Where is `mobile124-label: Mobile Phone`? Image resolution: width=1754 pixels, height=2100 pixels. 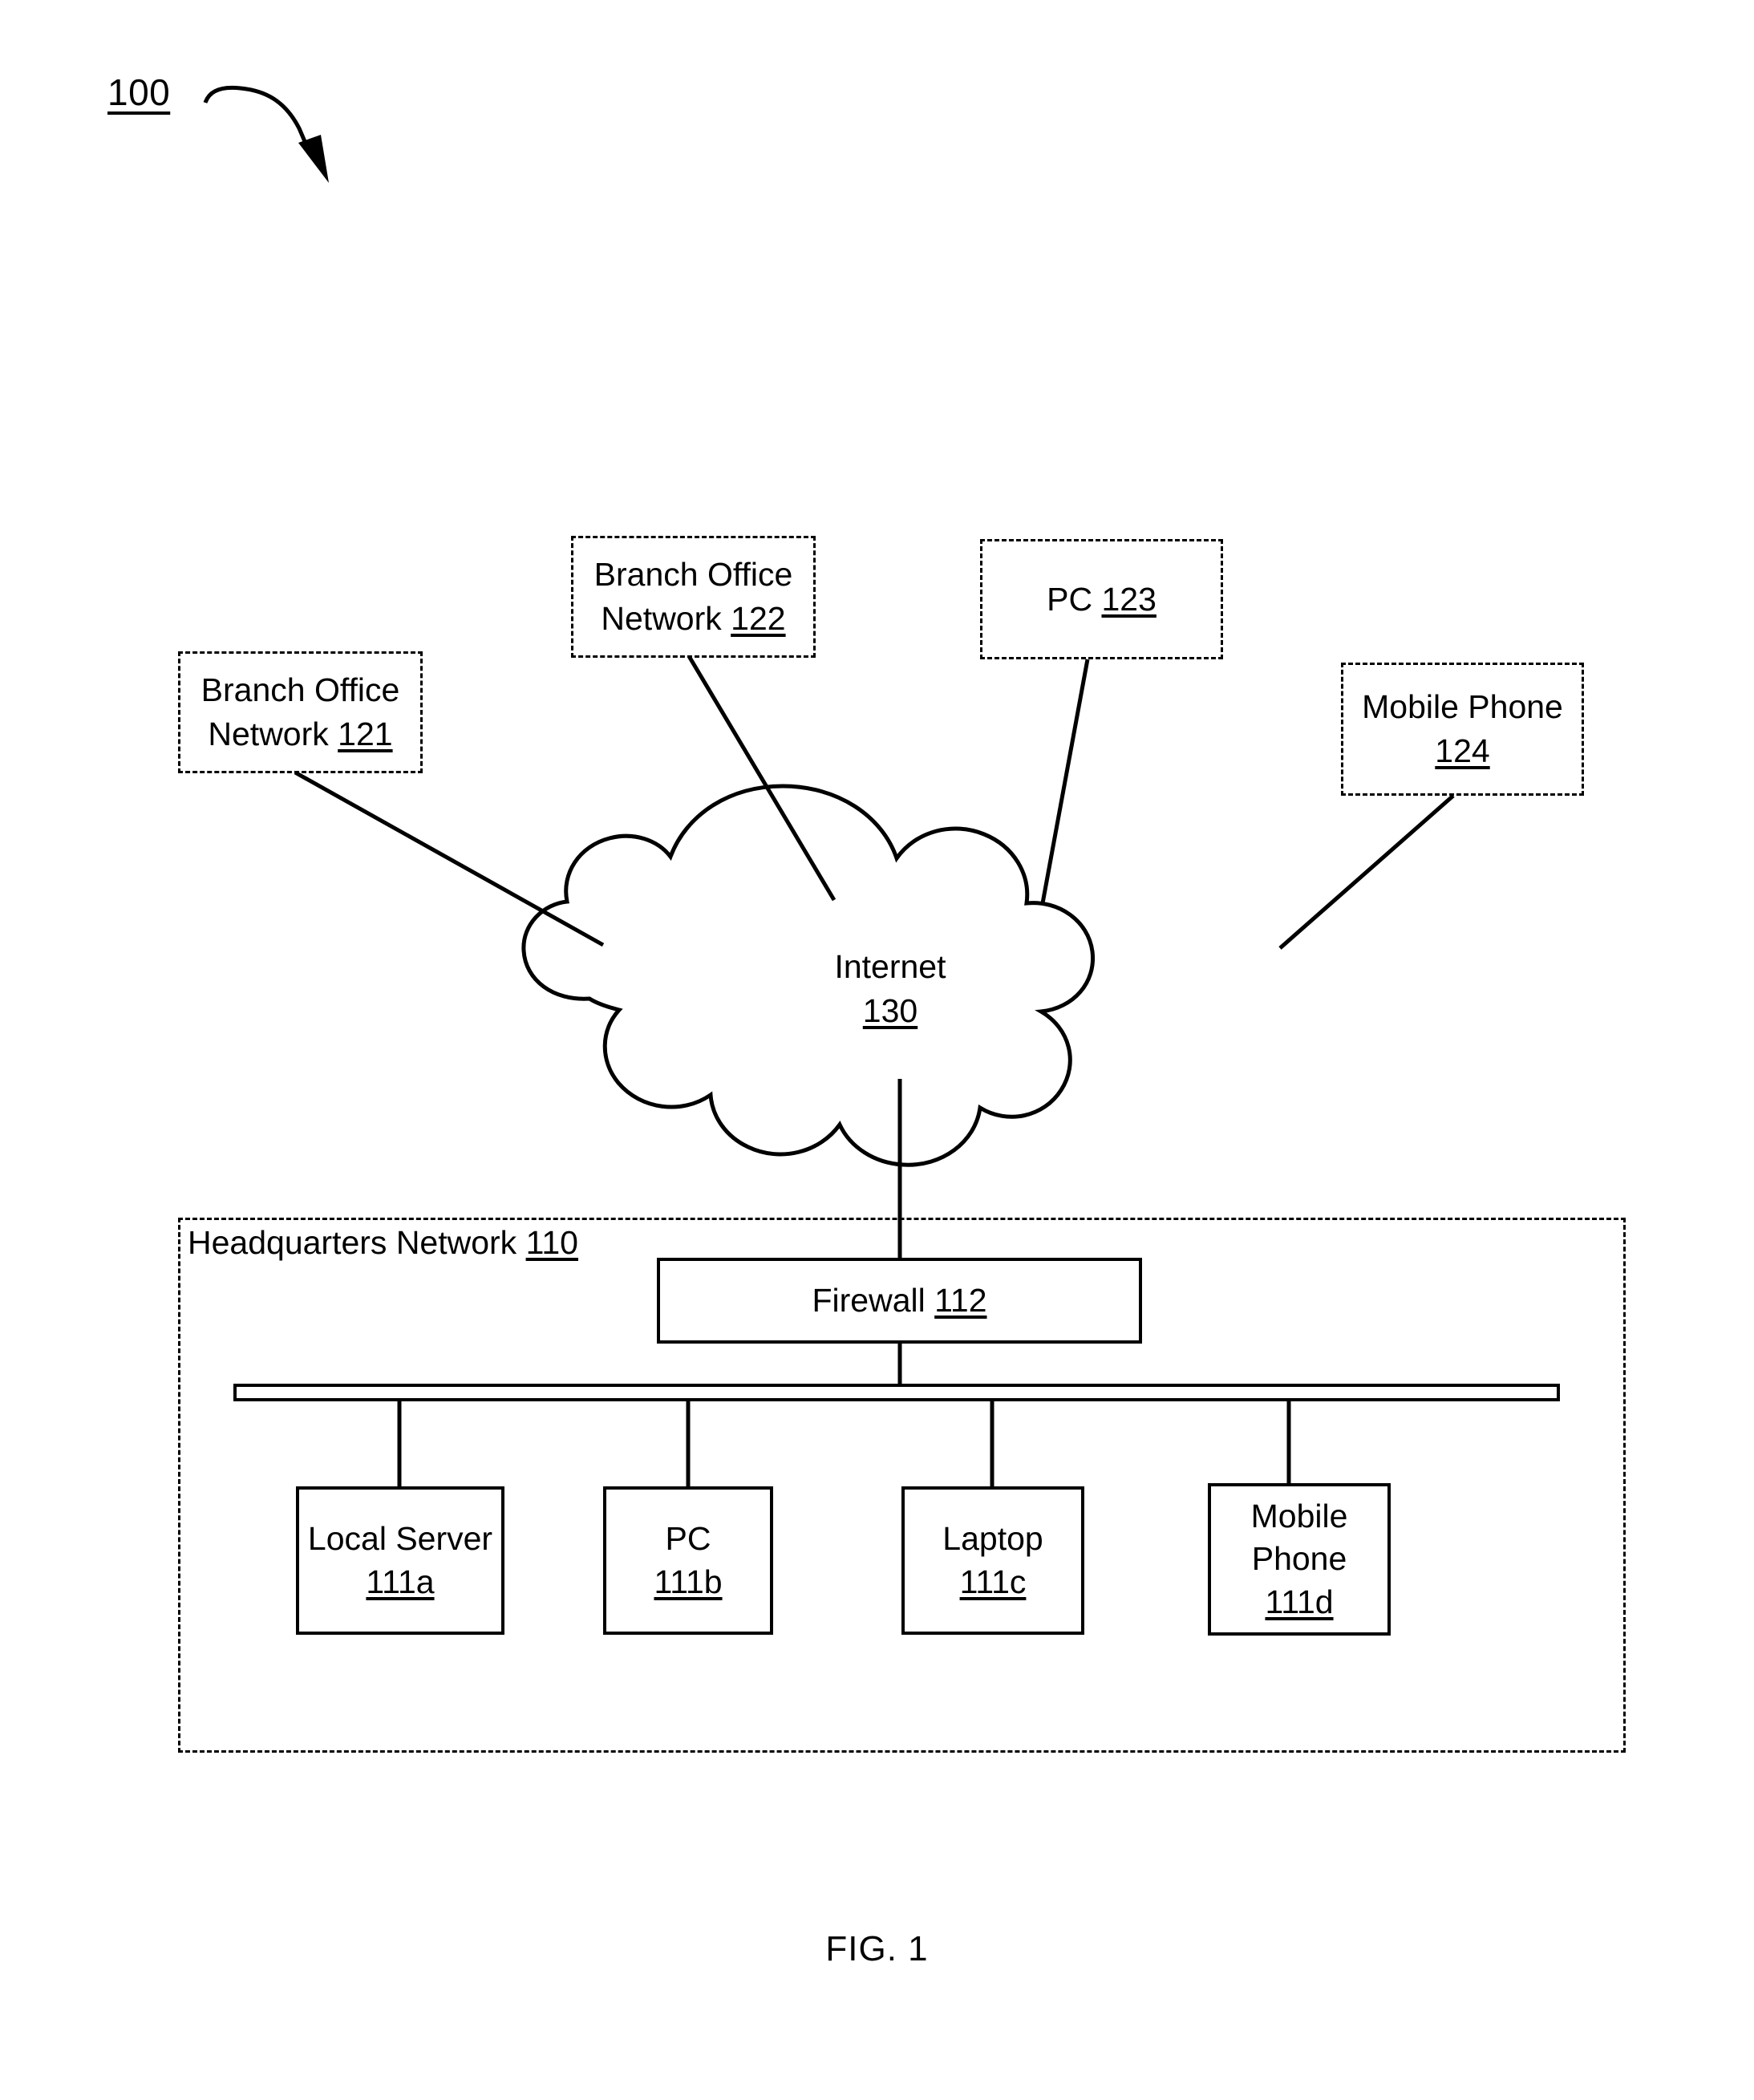
mobile124-label: Mobile Phone is located at coordinates (1462, 707).